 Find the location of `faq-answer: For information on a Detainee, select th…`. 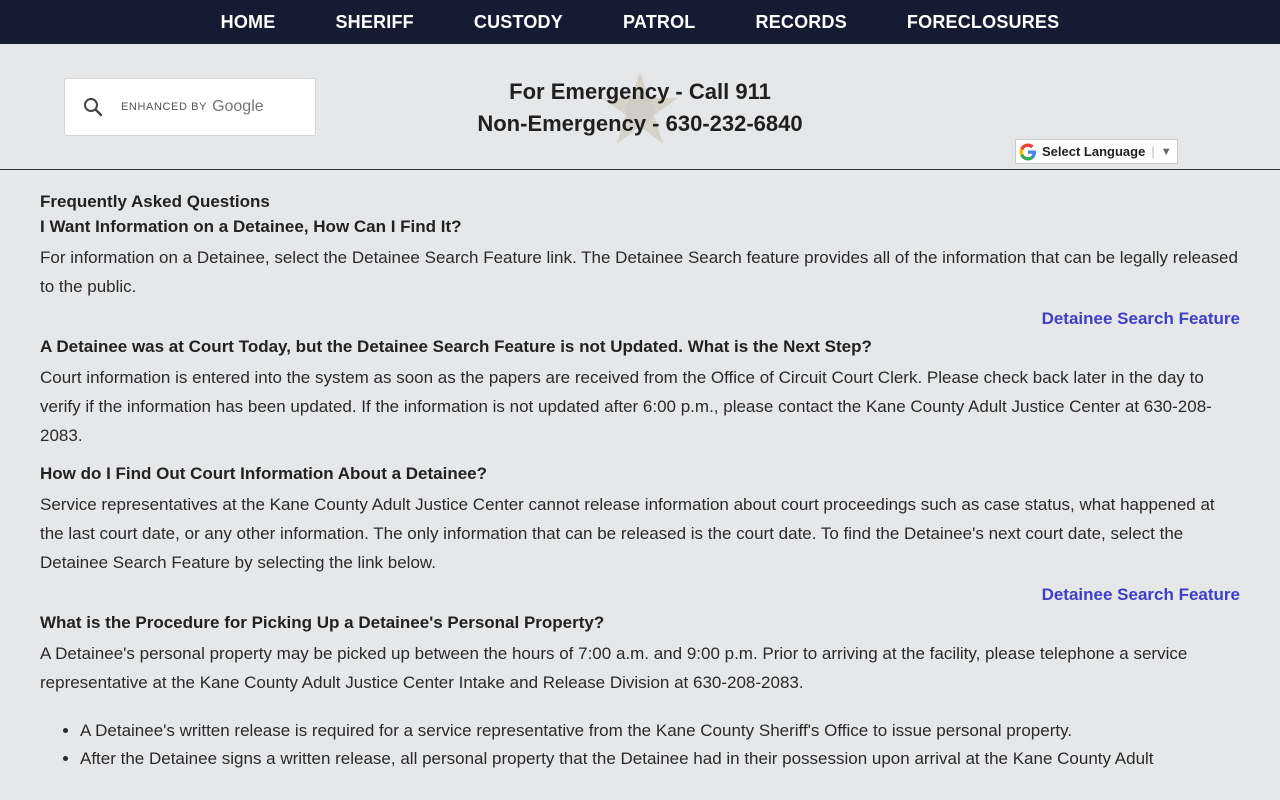

faq-answer: For information on a Detainee, select th… is located at coordinates (639, 272).